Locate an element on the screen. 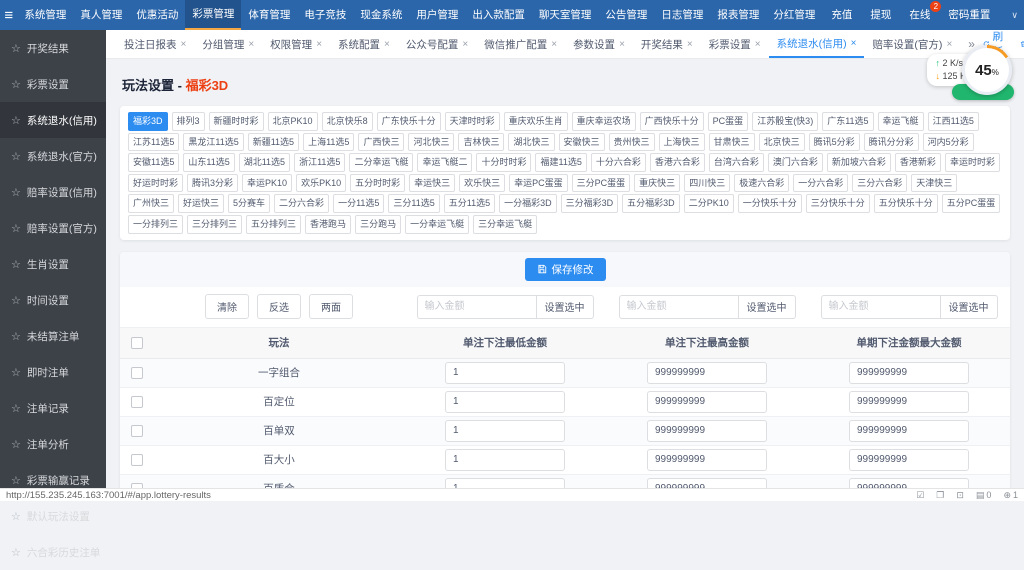 The width and height of the screenshot is (1024, 570). lottery-type-button: 天津快三 is located at coordinates (934, 183).